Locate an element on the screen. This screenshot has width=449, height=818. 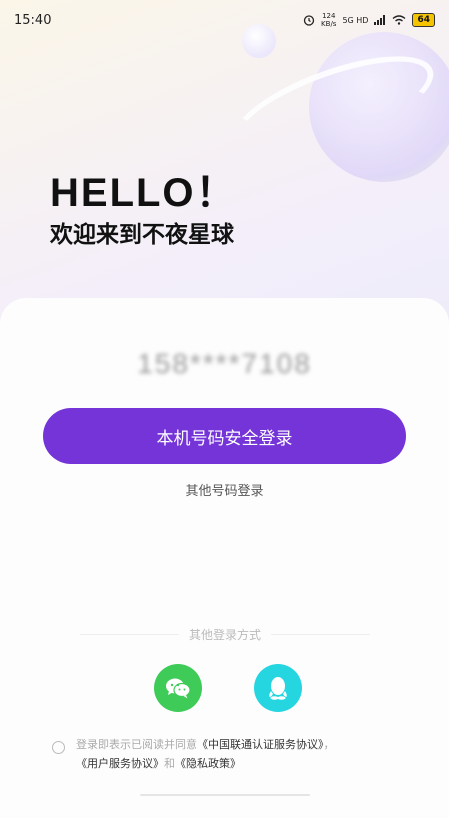
wechat-login-button is located at coordinates (178, 688).